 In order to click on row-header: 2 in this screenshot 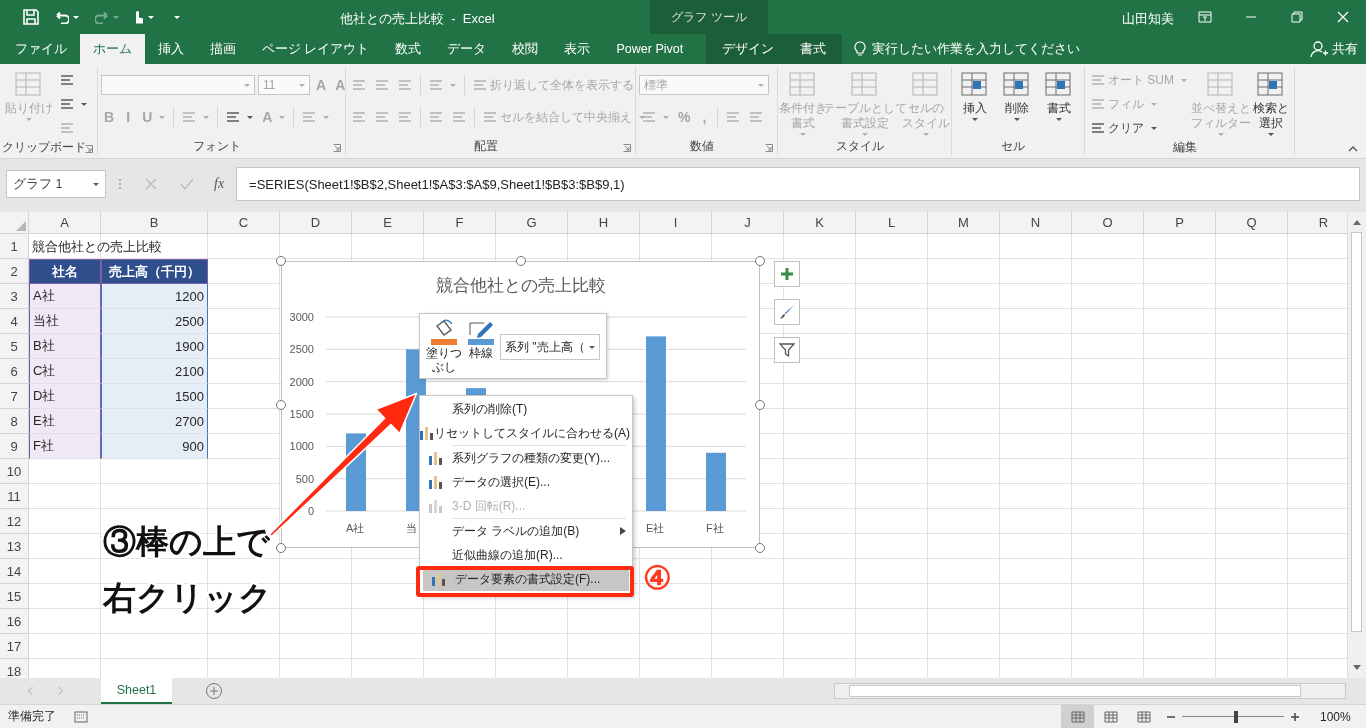, I will do `click(14, 271)`.